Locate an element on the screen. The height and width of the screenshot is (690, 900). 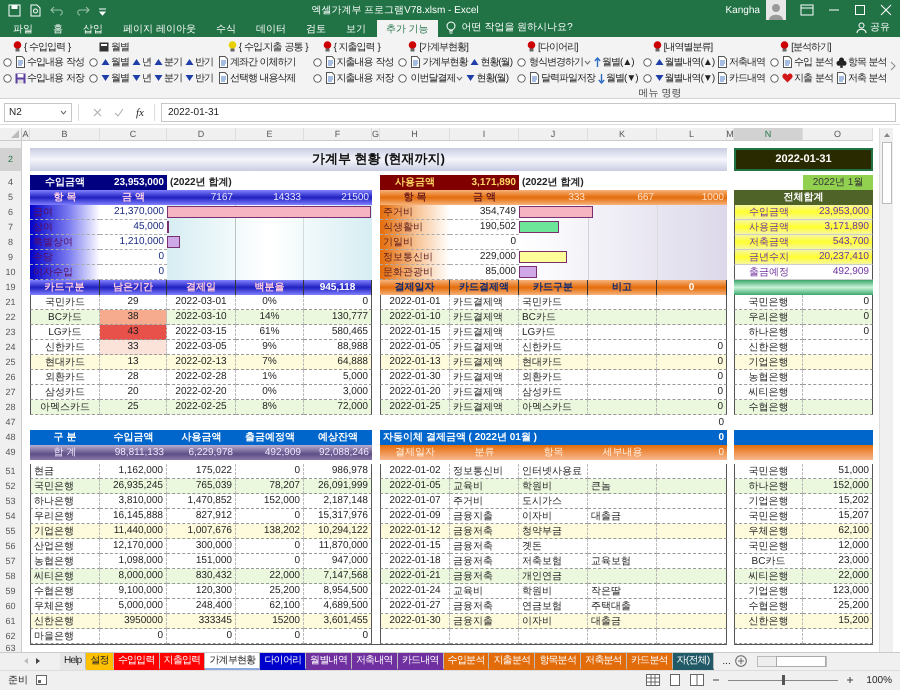
ribbon-tab: 홈 is located at coordinates (58, 29).